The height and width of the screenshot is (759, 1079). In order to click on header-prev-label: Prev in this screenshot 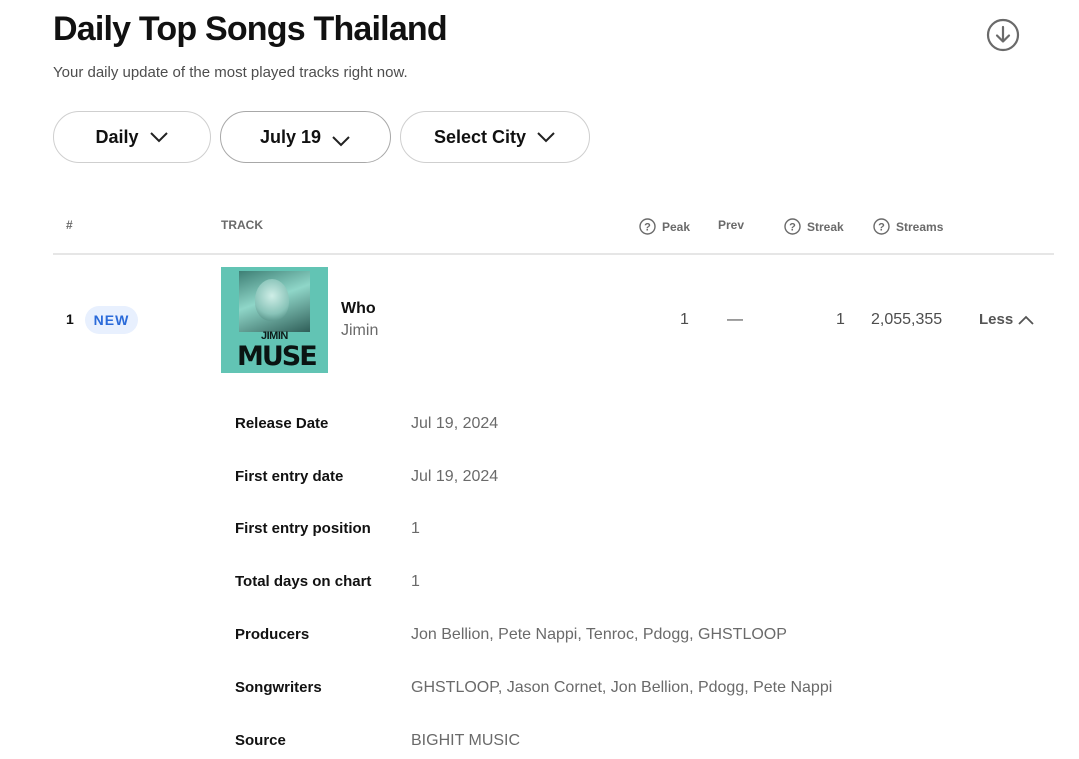, I will do `click(731, 225)`.